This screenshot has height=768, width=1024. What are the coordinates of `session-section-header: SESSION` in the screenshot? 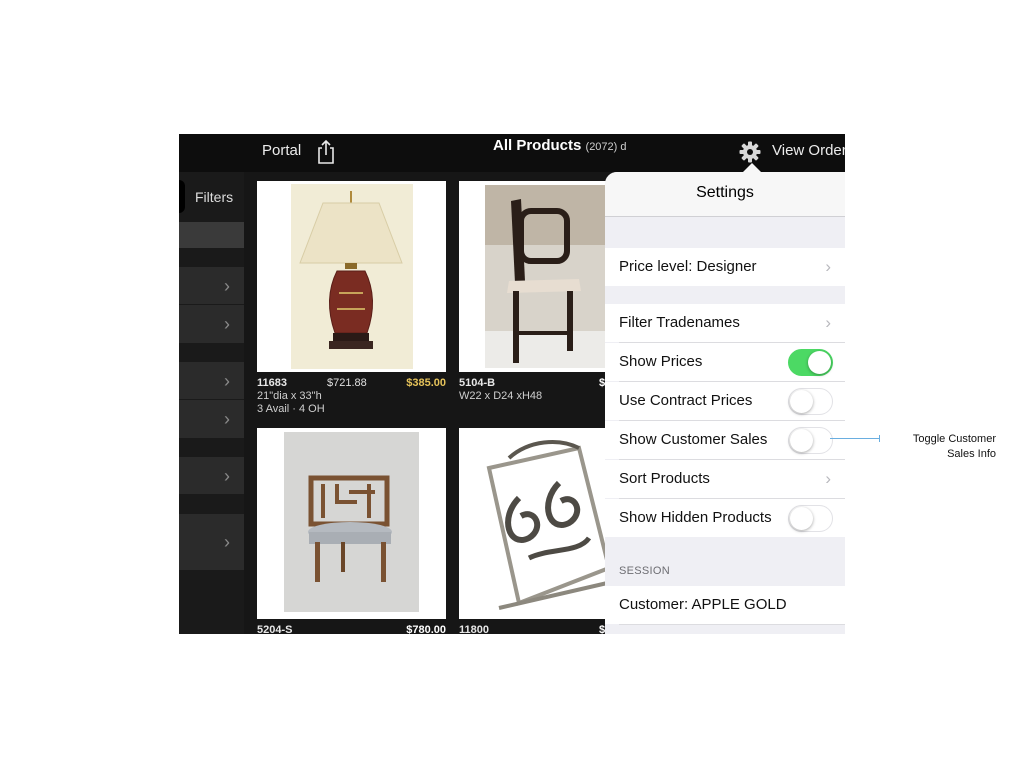 It's located at (645, 571).